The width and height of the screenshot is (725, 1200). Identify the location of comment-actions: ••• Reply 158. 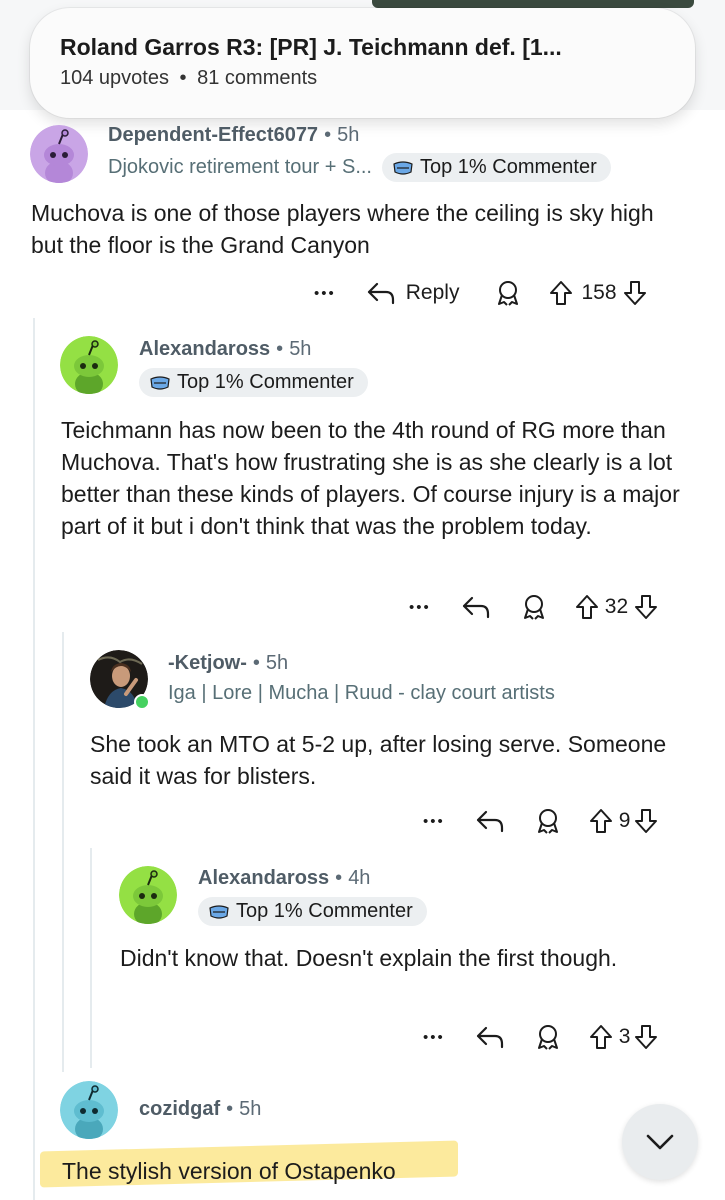
(480, 293).